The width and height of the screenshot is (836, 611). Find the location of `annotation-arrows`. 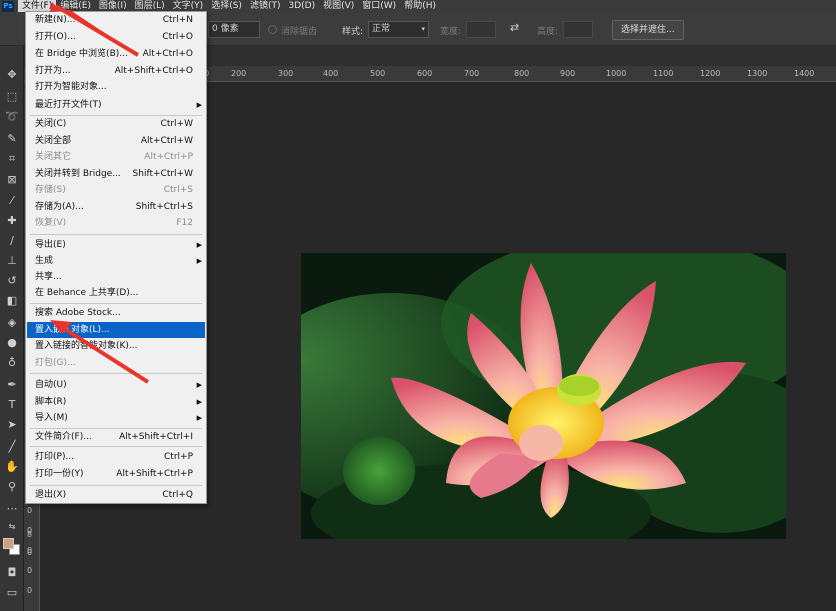

annotation-arrows is located at coordinates (100, 193).